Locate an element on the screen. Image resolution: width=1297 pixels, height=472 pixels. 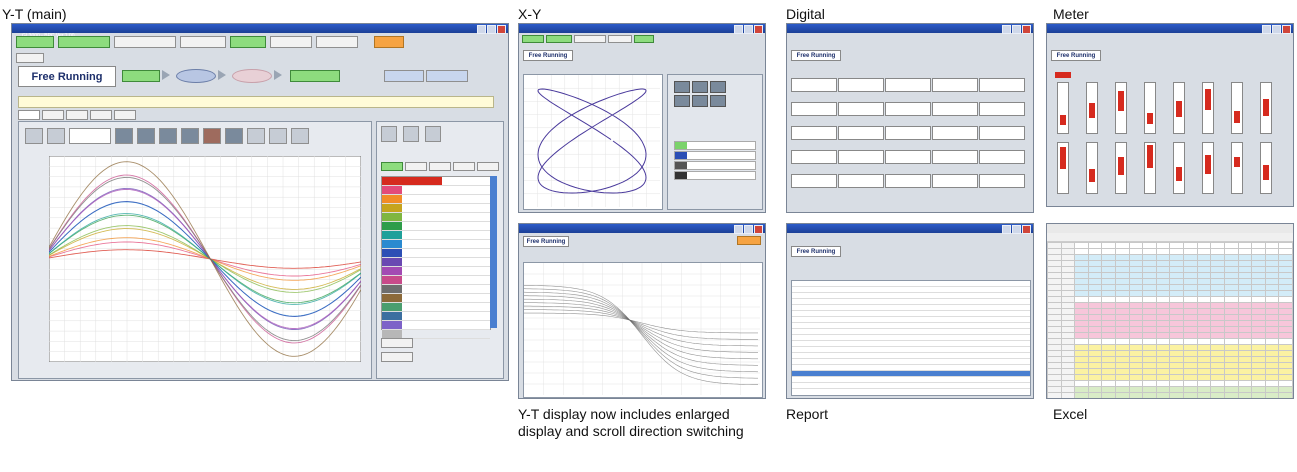
tab-yt is located at coordinates (29, 115).